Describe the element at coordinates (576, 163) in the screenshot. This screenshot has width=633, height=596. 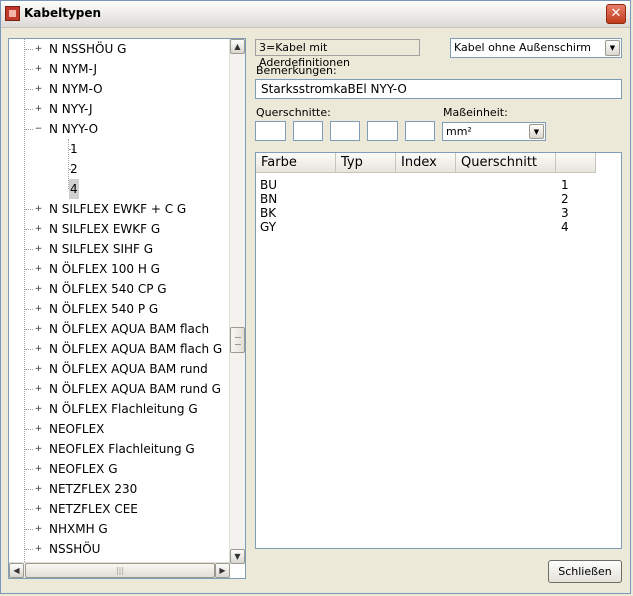
I see `column-header-extra` at that location.